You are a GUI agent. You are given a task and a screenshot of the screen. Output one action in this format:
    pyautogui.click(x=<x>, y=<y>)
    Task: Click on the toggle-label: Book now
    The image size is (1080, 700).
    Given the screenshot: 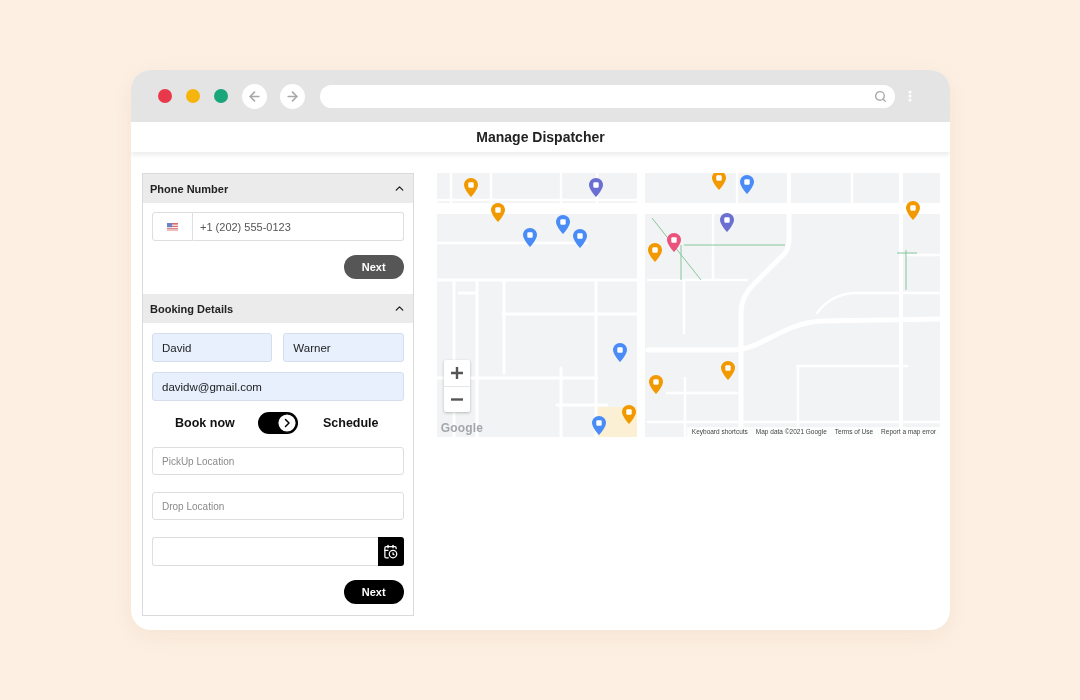 What is the action you would take?
    pyautogui.click(x=205, y=423)
    